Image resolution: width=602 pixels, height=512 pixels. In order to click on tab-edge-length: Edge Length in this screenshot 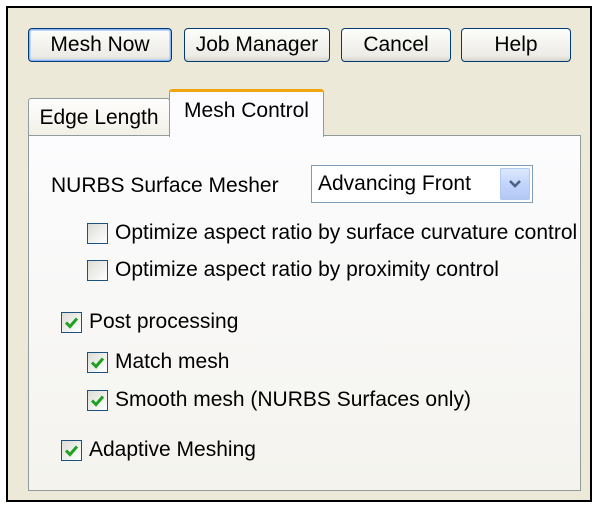, I will do `click(99, 117)`.